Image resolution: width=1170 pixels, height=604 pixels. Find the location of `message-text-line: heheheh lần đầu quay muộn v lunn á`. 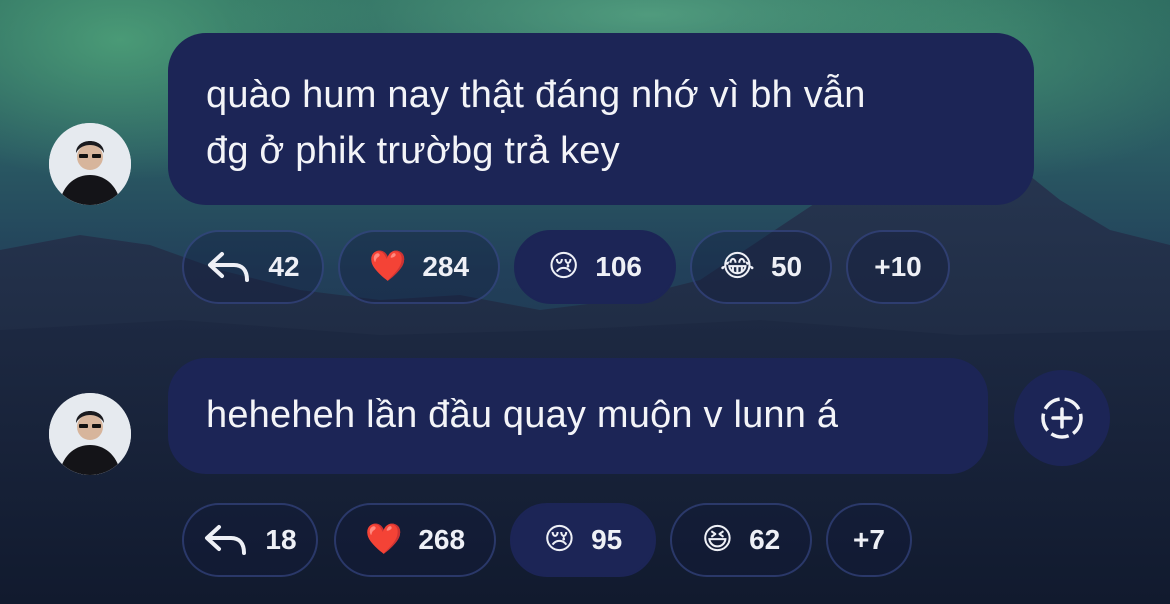

message-text-line: heheheh lần đầu quay muộn v lunn á is located at coordinates (522, 415).